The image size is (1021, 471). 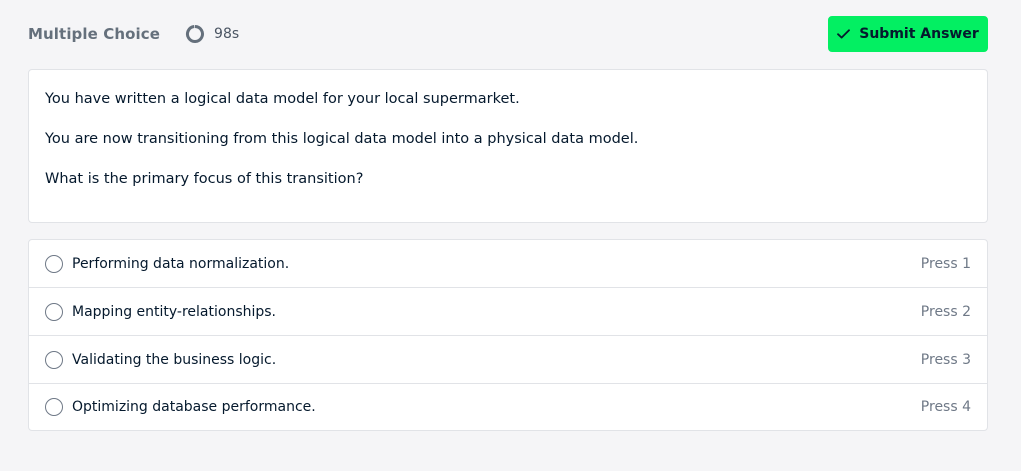 I want to click on timer-ring-icon, so click(x=195, y=34).